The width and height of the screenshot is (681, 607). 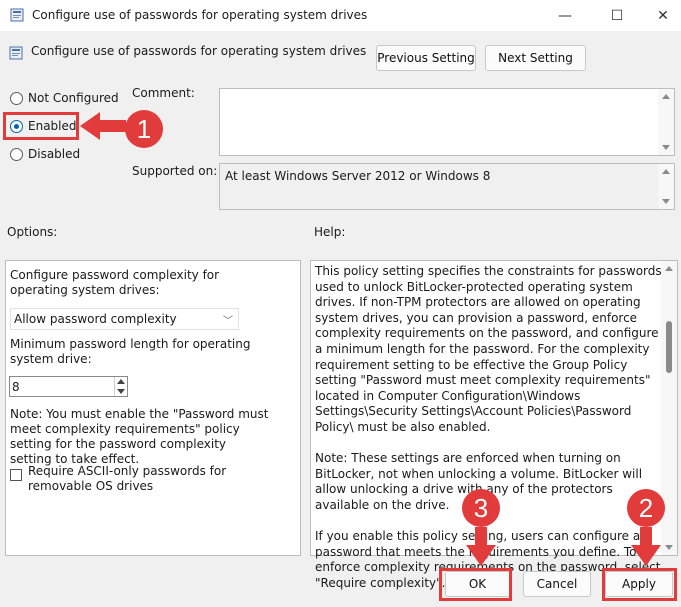 I want to click on min-length-stepper: 8, so click(x=68, y=386).